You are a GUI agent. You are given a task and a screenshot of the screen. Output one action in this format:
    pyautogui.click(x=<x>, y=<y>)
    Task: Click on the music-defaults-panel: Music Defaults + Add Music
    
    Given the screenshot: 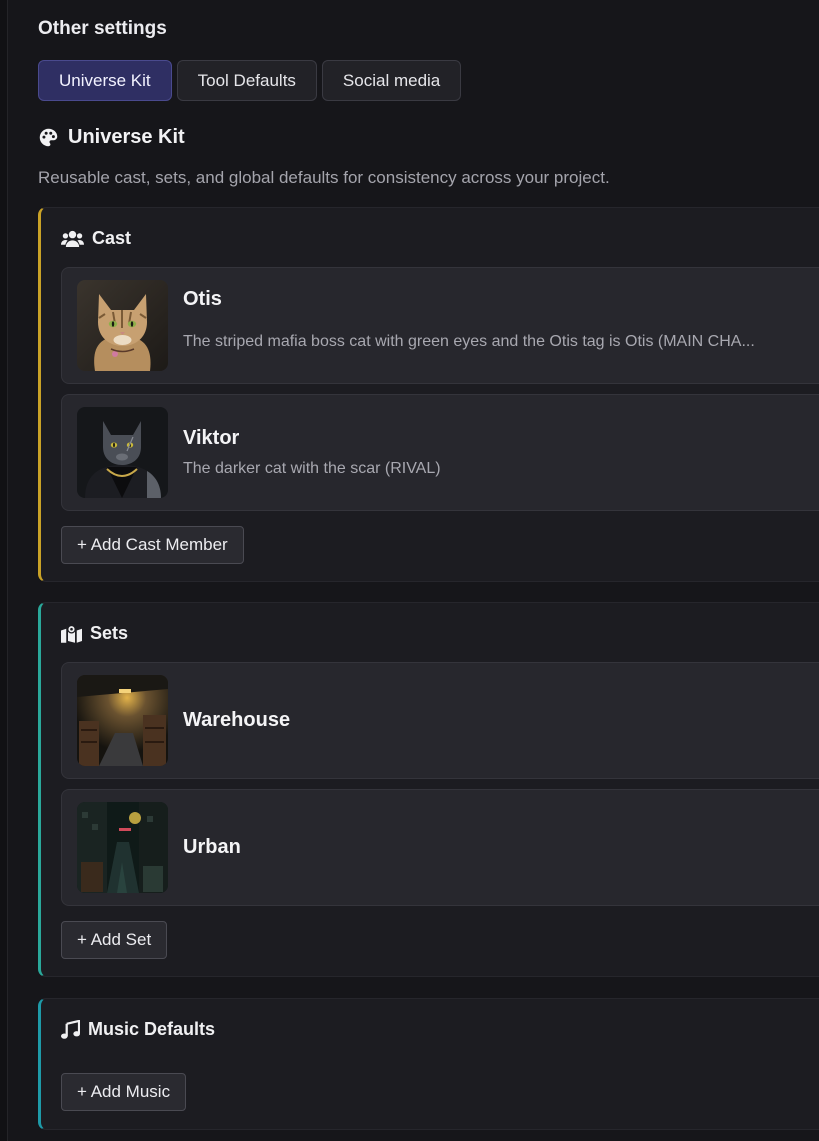 What is the action you would take?
    pyautogui.click(x=428, y=1064)
    